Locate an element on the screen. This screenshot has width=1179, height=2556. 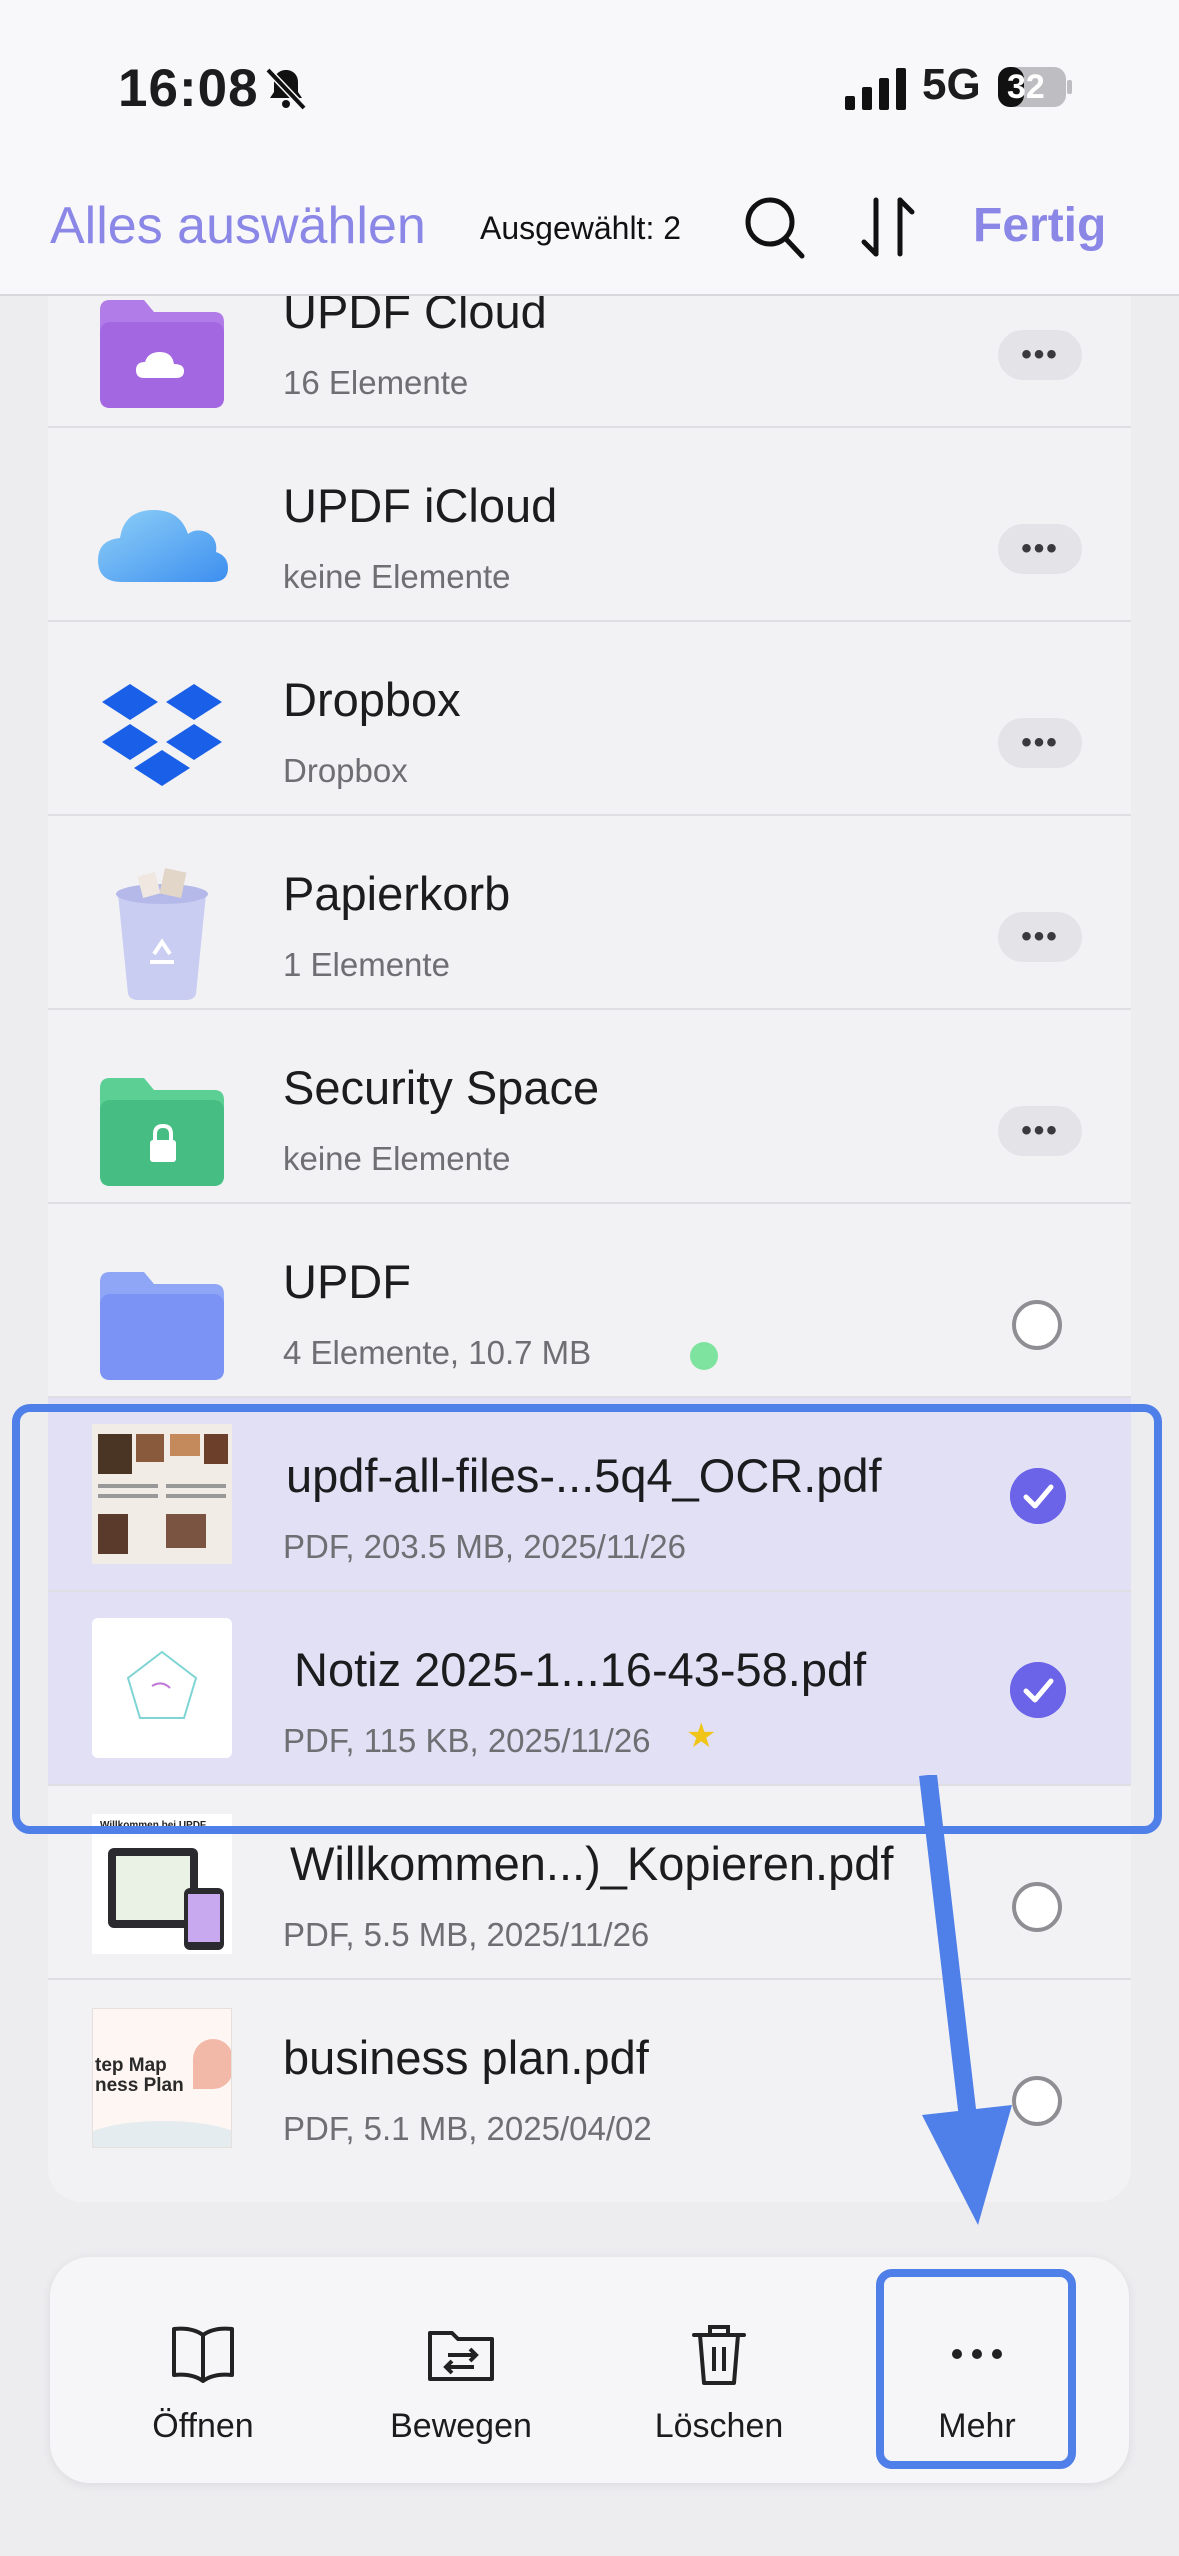
item-title: UPDF Cloud is located at coordinates (415, 316).